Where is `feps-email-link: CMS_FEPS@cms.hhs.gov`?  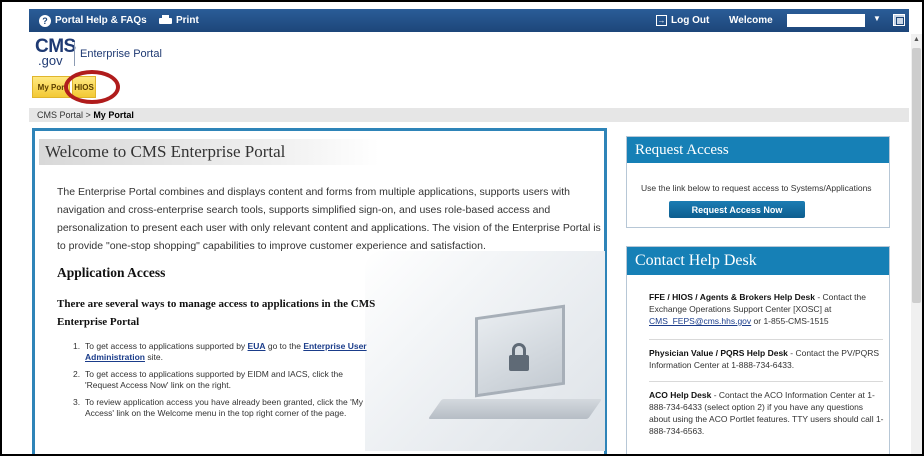
feps-email-link: CMS_FEPS@cms.hhs.gov is located at coordinates (700, 321).